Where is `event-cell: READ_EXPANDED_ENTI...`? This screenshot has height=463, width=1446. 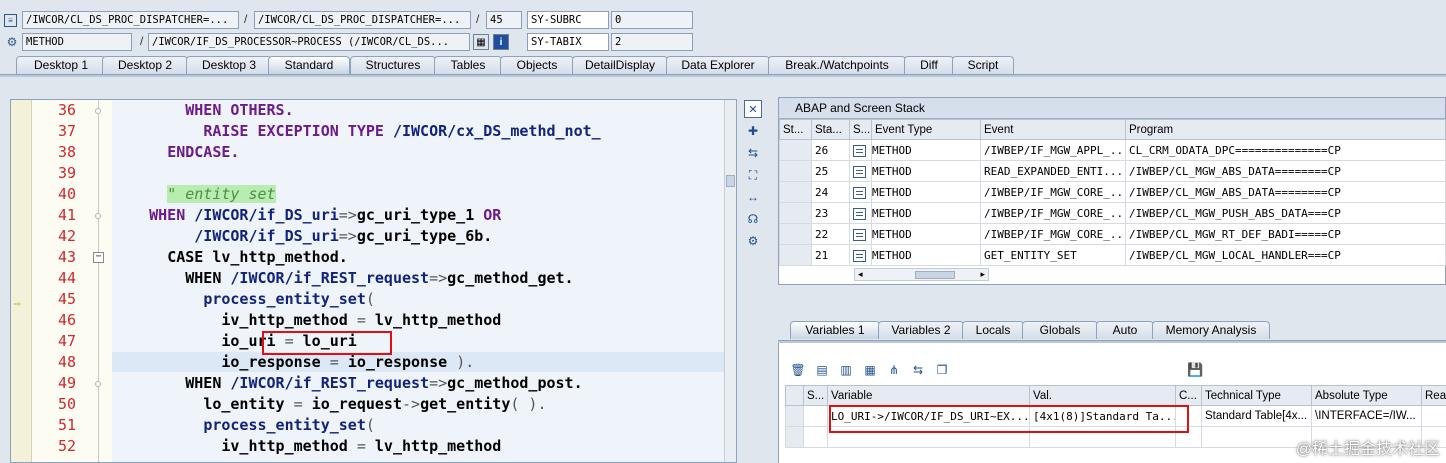
event-cell: READ_EXPANDED_ENTI... is located at coordinates (1053, 171).